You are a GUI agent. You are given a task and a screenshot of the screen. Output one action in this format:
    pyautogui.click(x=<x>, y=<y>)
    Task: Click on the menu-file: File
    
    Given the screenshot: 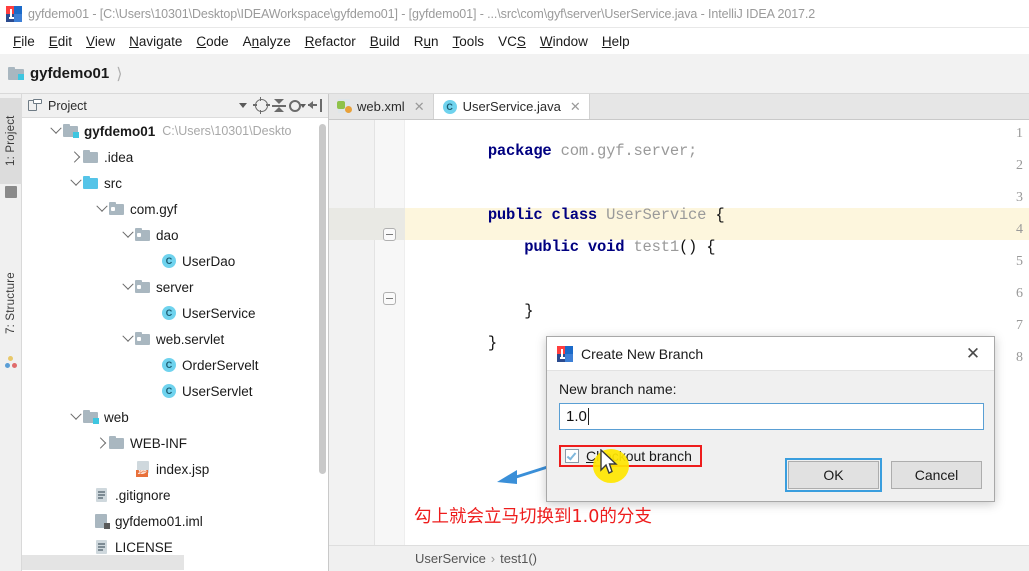 What is the action you would take?
    pyautogui.click(x=24, y=41)
    